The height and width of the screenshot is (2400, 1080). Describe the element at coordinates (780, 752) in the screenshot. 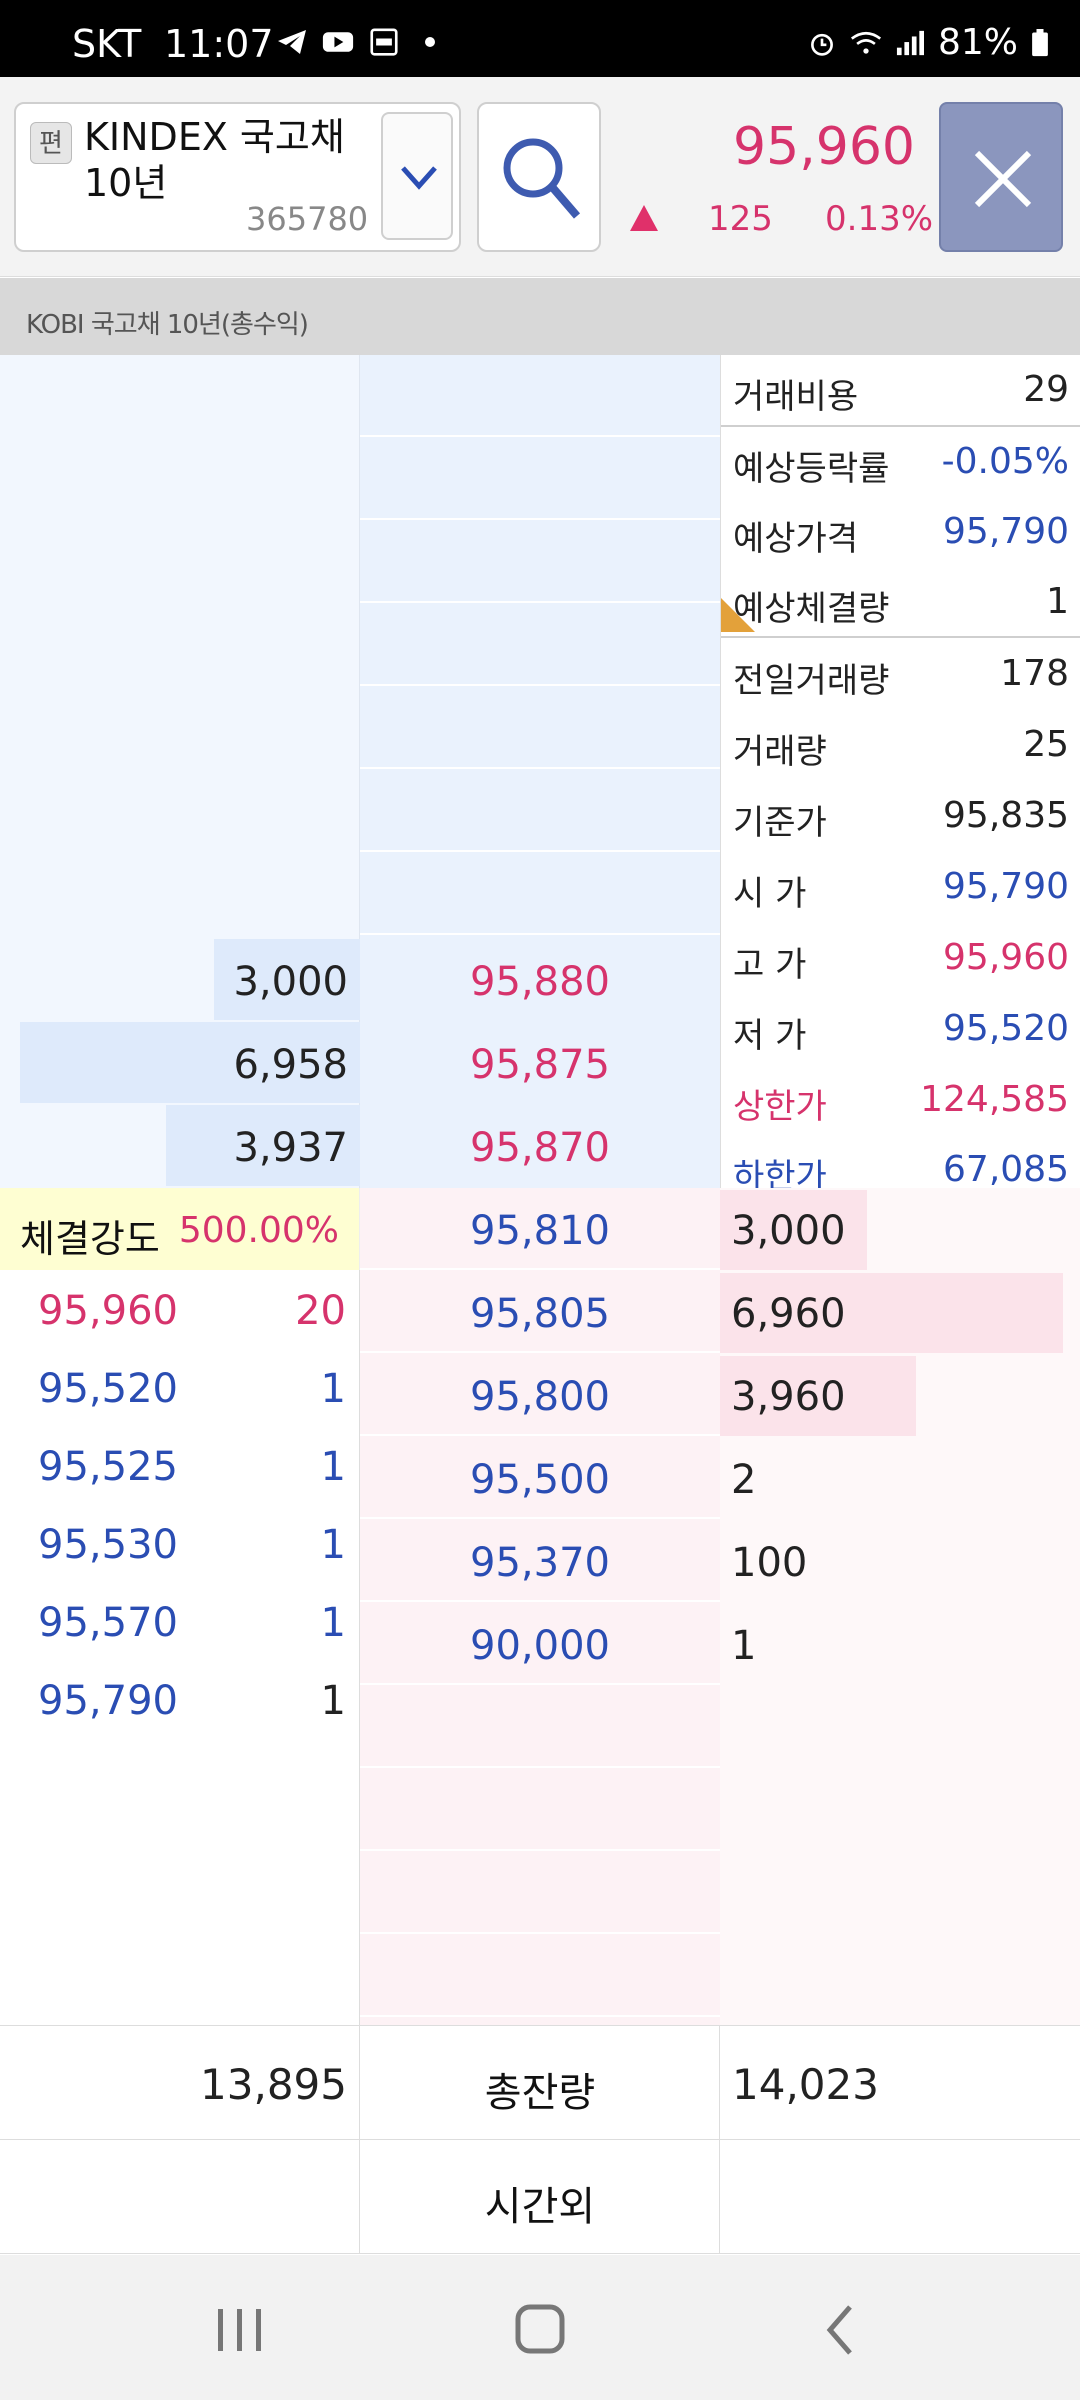

I see `info-label: 거래량` at that location.